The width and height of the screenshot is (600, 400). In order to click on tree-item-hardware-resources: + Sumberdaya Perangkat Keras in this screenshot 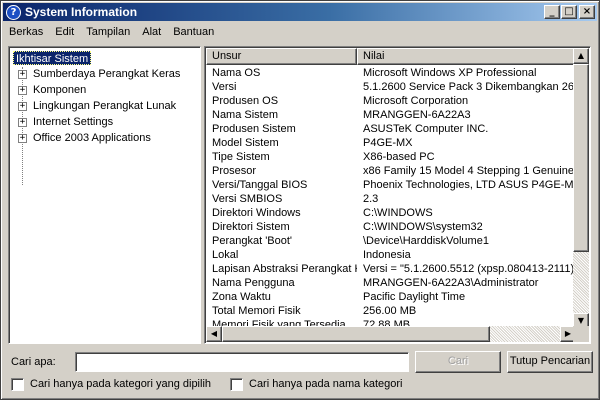, I will do `click(99, 74)`.